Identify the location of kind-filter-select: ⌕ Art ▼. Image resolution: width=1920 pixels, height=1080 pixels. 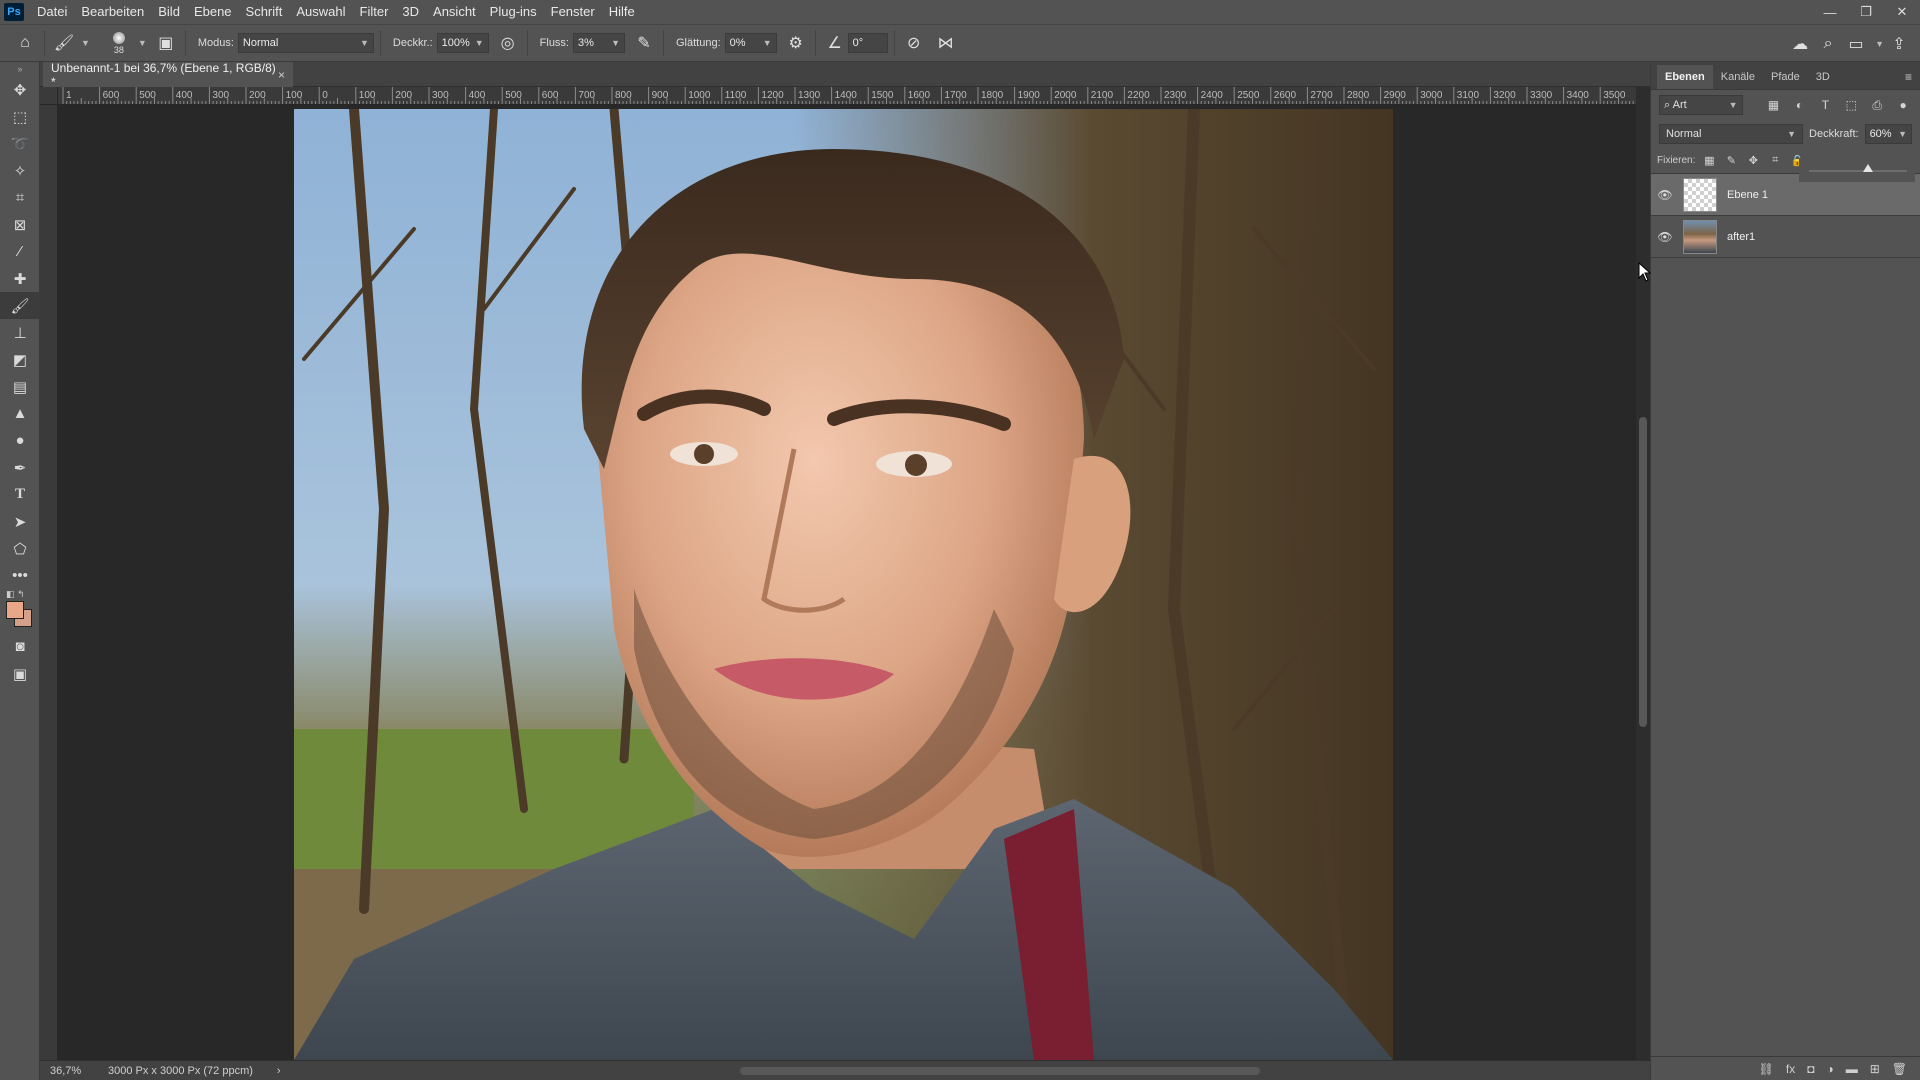
(1701, 105).